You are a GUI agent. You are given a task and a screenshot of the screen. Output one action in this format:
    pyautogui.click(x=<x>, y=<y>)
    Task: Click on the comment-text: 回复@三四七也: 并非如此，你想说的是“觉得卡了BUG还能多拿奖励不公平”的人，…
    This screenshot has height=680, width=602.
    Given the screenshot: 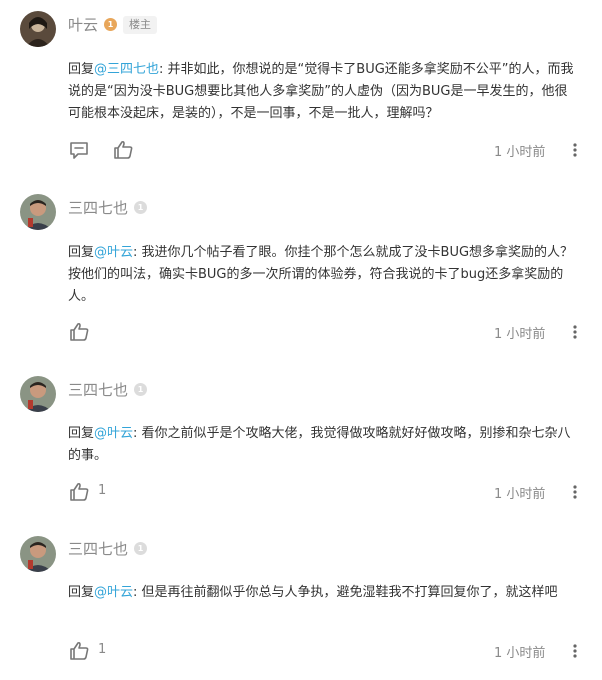 What is the action you would take?
    pyautogui.click(x=324, y=92)
    